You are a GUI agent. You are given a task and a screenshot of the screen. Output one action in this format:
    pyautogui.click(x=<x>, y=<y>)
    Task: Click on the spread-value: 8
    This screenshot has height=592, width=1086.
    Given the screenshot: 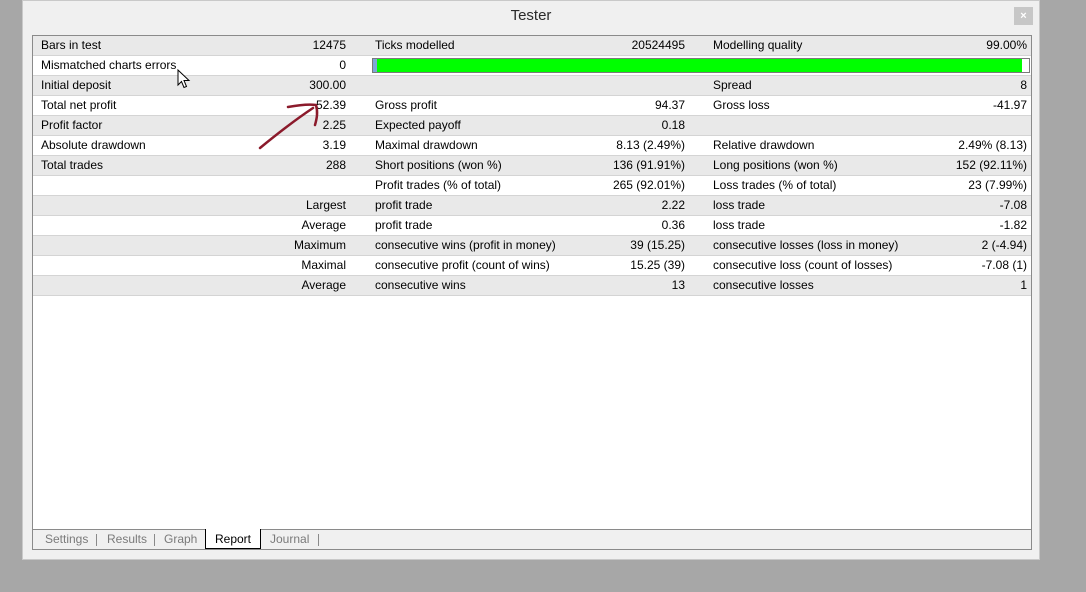 What is the action you would take?
    pyautogui.click(x=1023, y=85)
    